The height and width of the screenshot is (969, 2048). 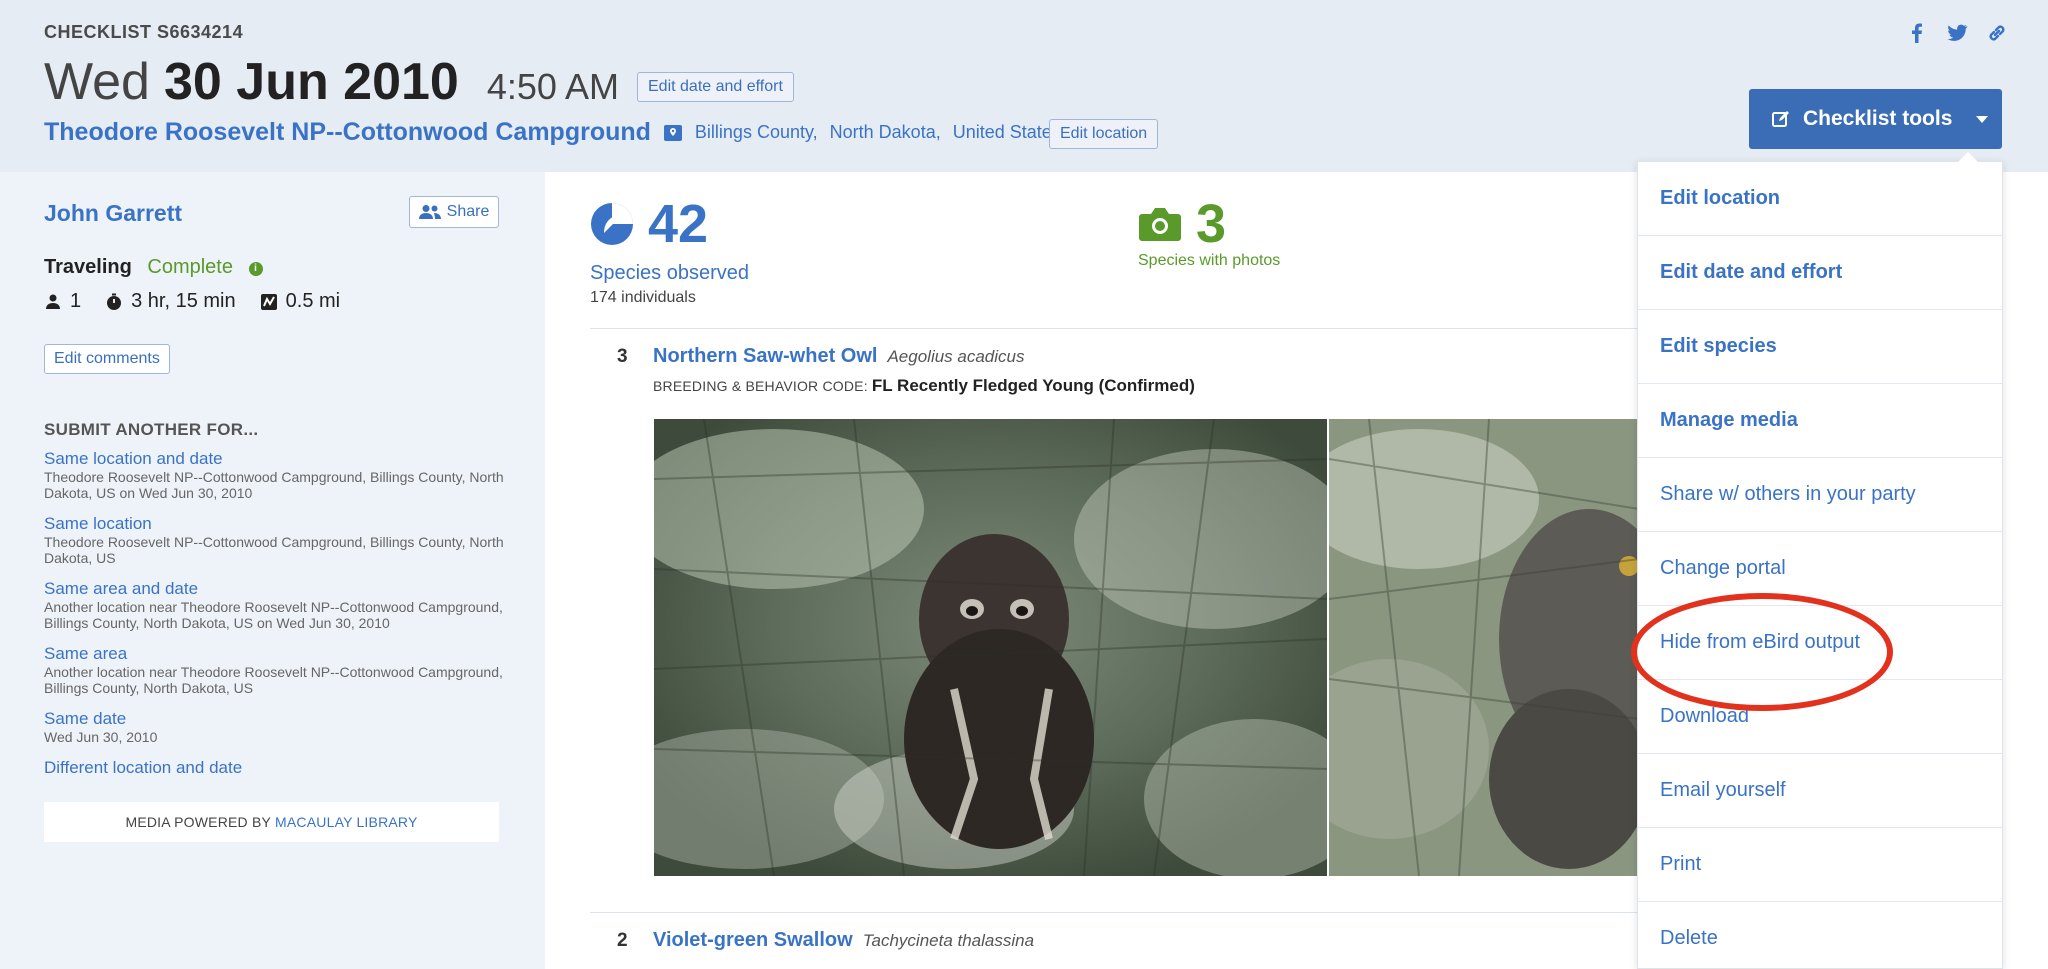 I want to click on same-date-link: Same date, so click(x=274, y=719).